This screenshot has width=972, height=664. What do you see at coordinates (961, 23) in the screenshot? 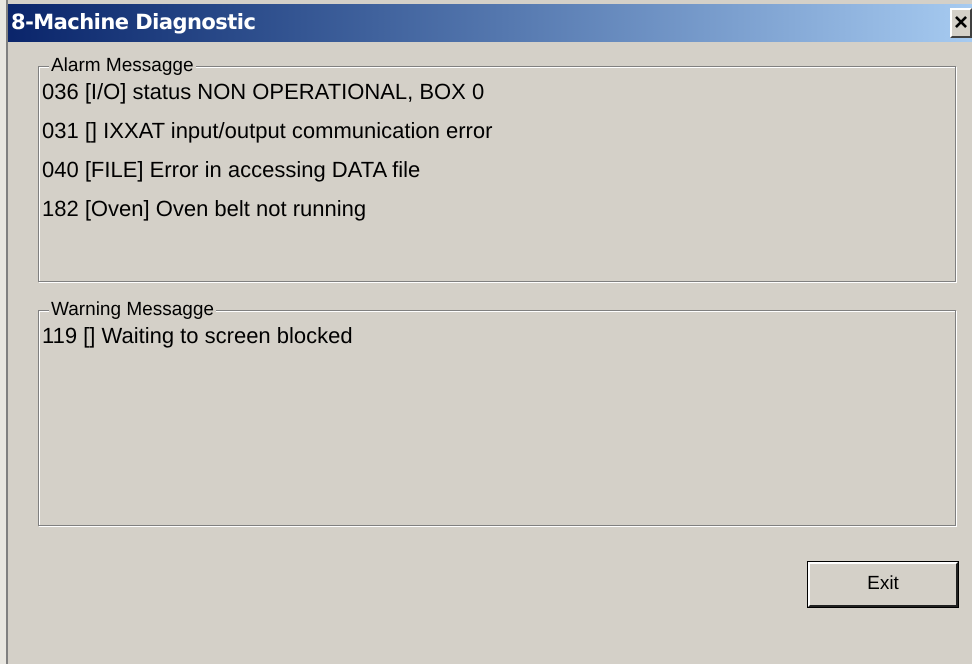
I see `close-button: ×` at bounding box center [961, 23].